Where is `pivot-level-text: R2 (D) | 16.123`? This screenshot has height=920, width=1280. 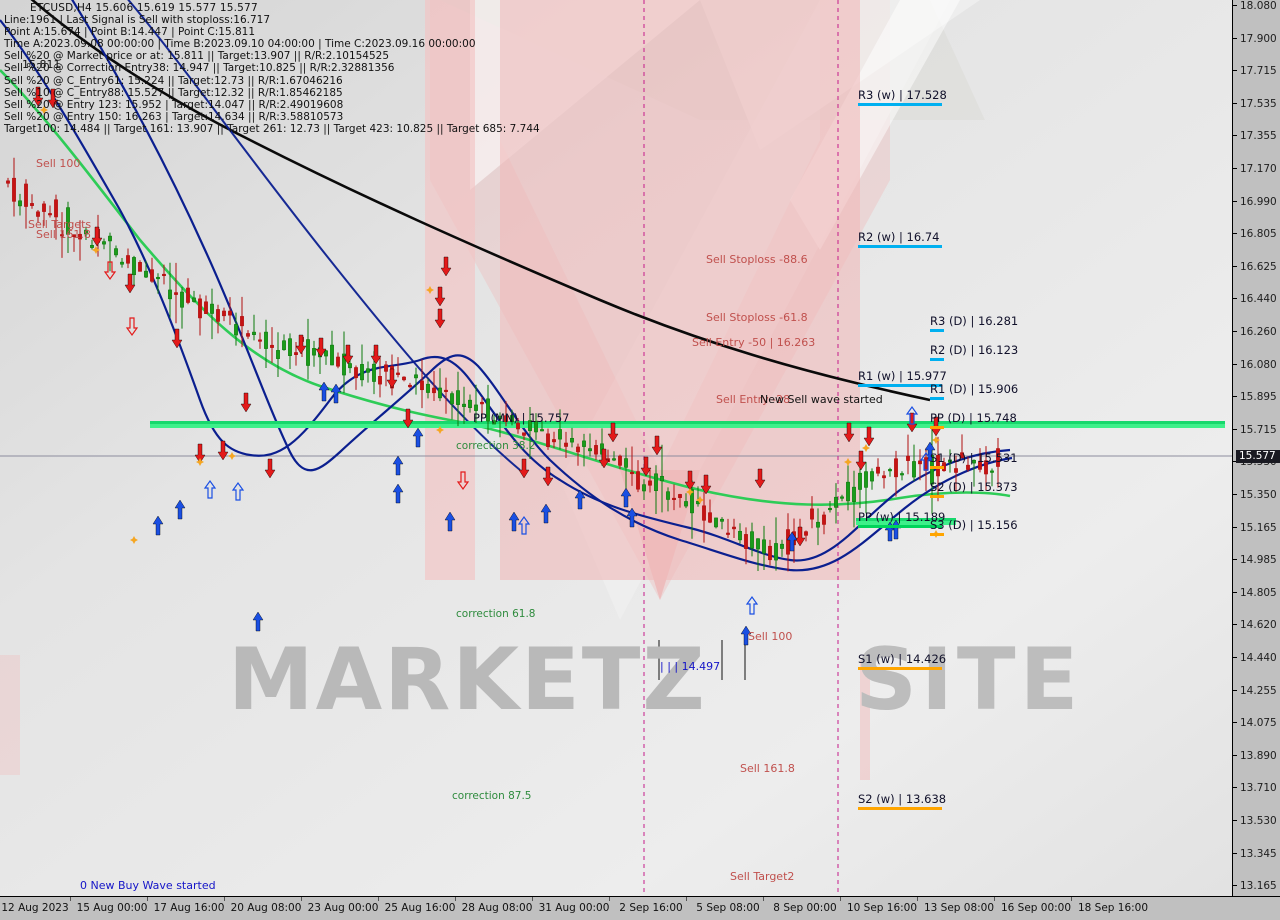 pivot-level-text: R2 (D) | 16.123 is located at coordinates (974, 350).